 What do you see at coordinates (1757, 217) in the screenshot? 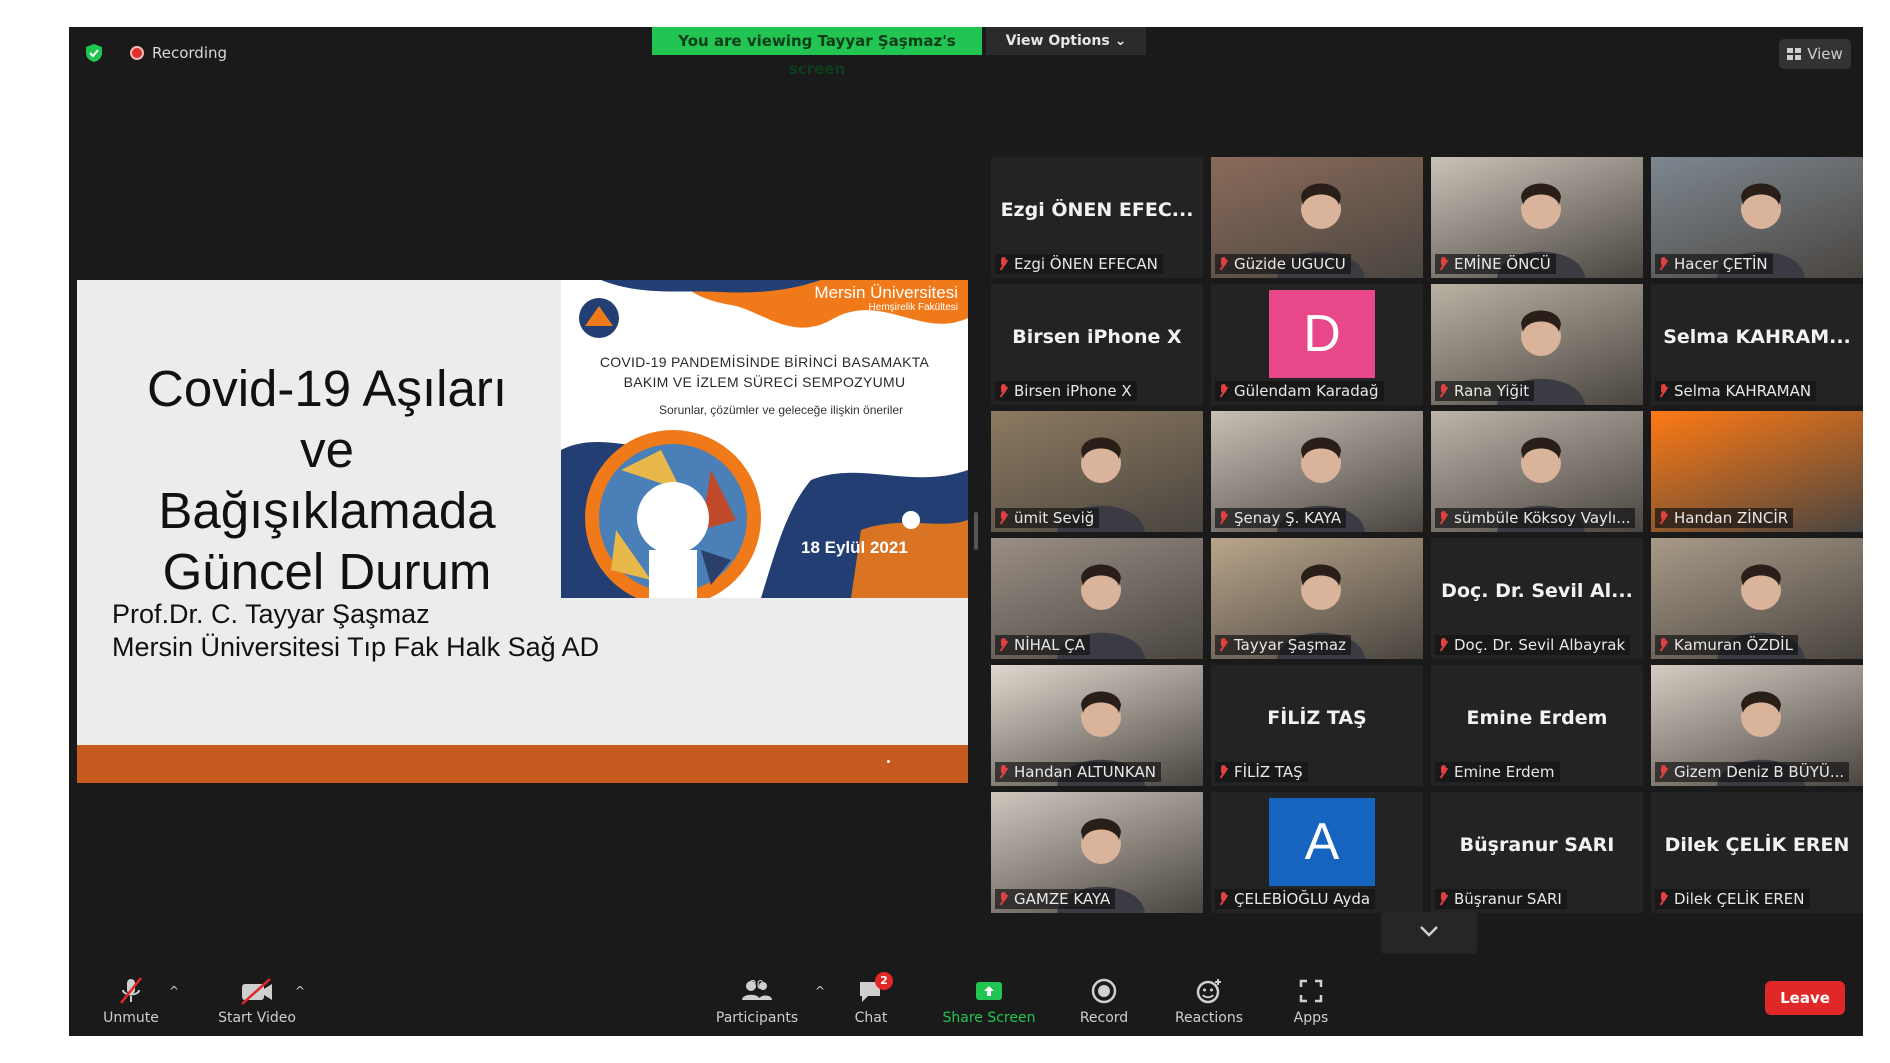
I see `participant-tile: Hacer ÇETİN` at bounding box center [1757, 217].